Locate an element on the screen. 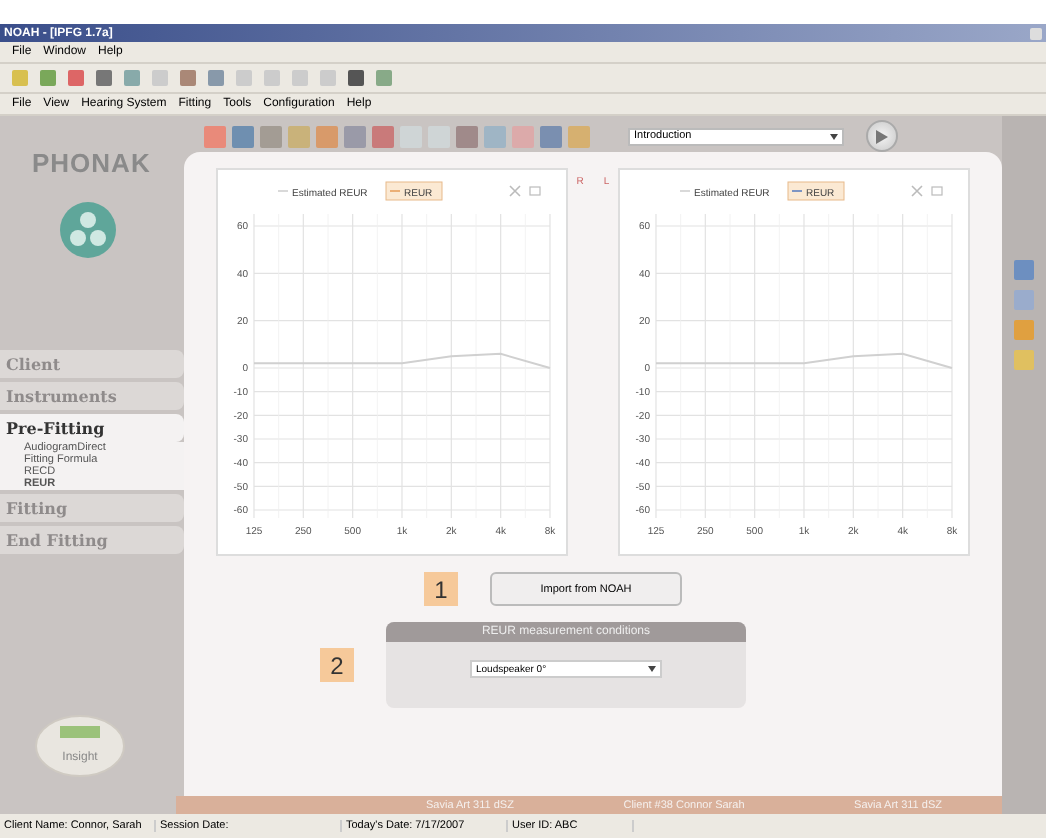 The width and height of the screenshot is (1046, 838). nav-section: Pre-Fitting is located at coordinates (92, 428).